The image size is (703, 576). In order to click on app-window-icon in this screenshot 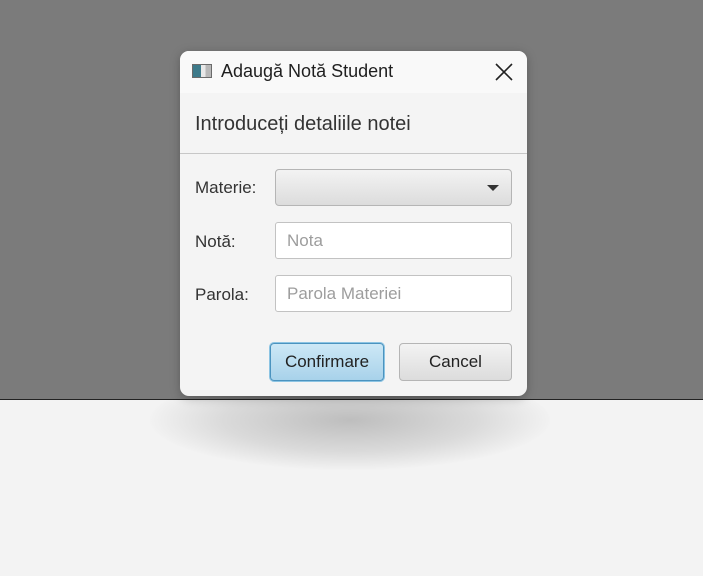, I will do `click(202, 71)`.